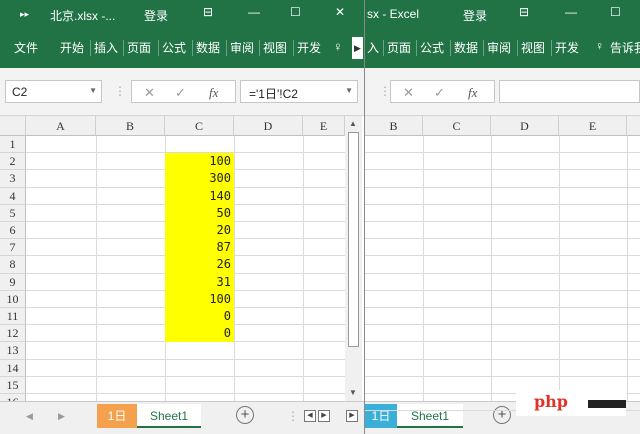  What do you see at coordinates (13, 368) in the screenshot?
I see `row-header: 14` at bounding box center [13, 368].